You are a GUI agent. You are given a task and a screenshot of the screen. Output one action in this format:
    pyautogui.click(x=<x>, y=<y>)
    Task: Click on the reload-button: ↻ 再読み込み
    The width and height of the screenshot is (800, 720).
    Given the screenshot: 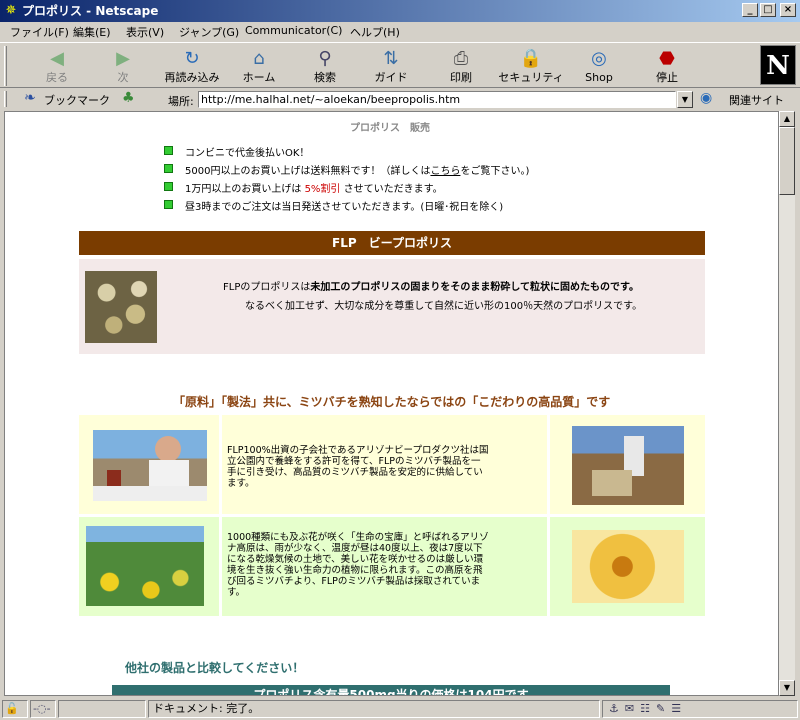 What is the action you would take?
    pyautogui.click(x=192, y=66)
    